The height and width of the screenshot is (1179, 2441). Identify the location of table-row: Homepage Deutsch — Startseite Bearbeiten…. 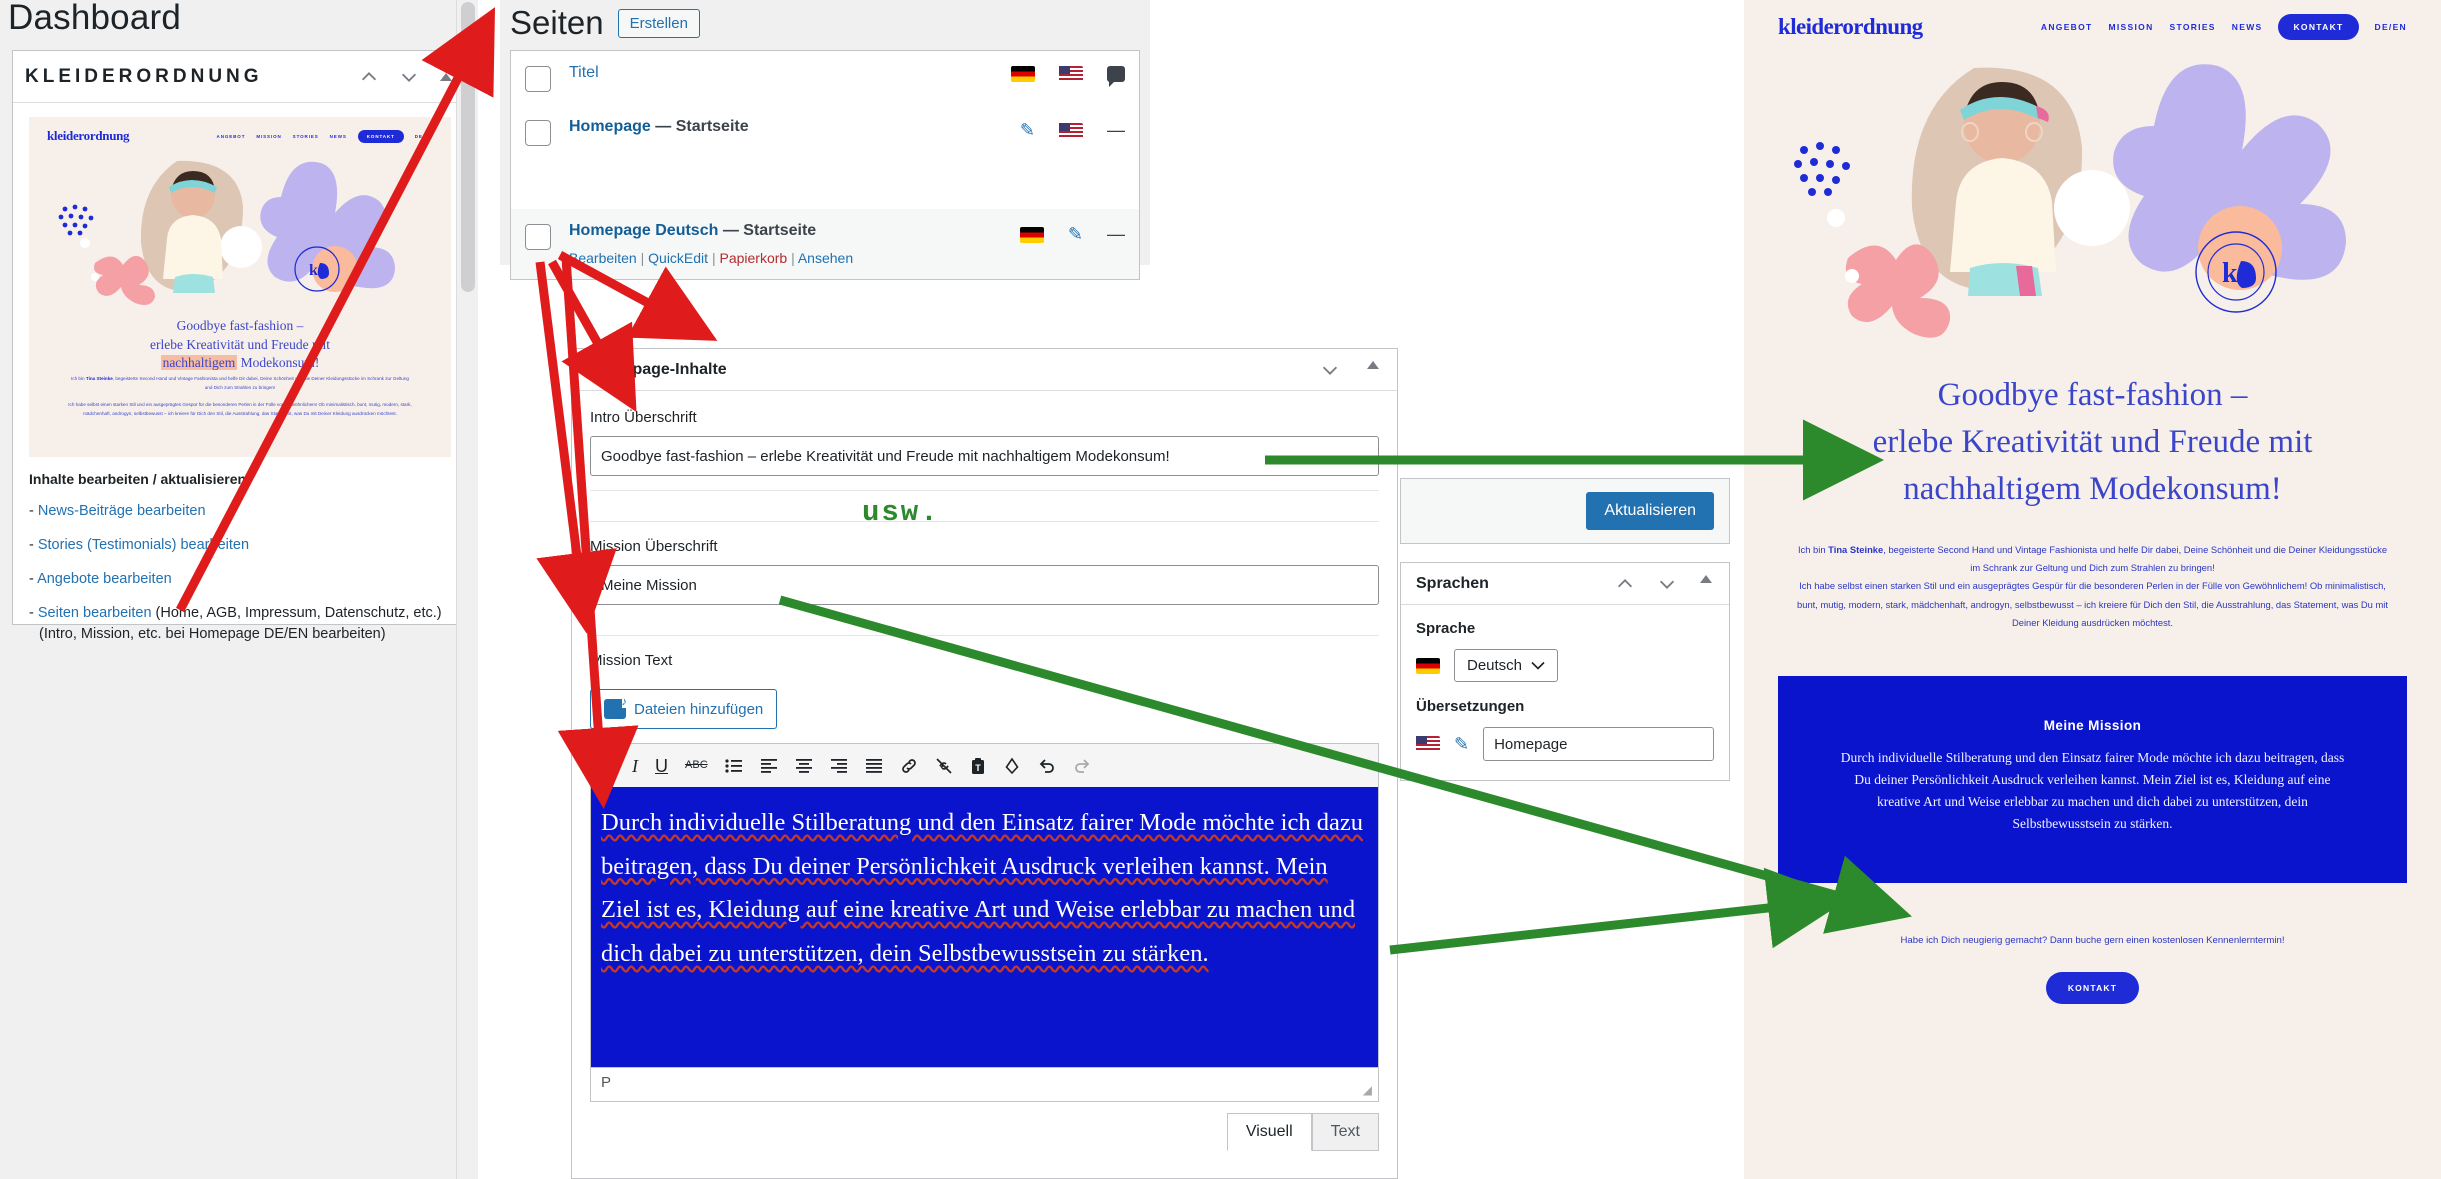
(825, 244).